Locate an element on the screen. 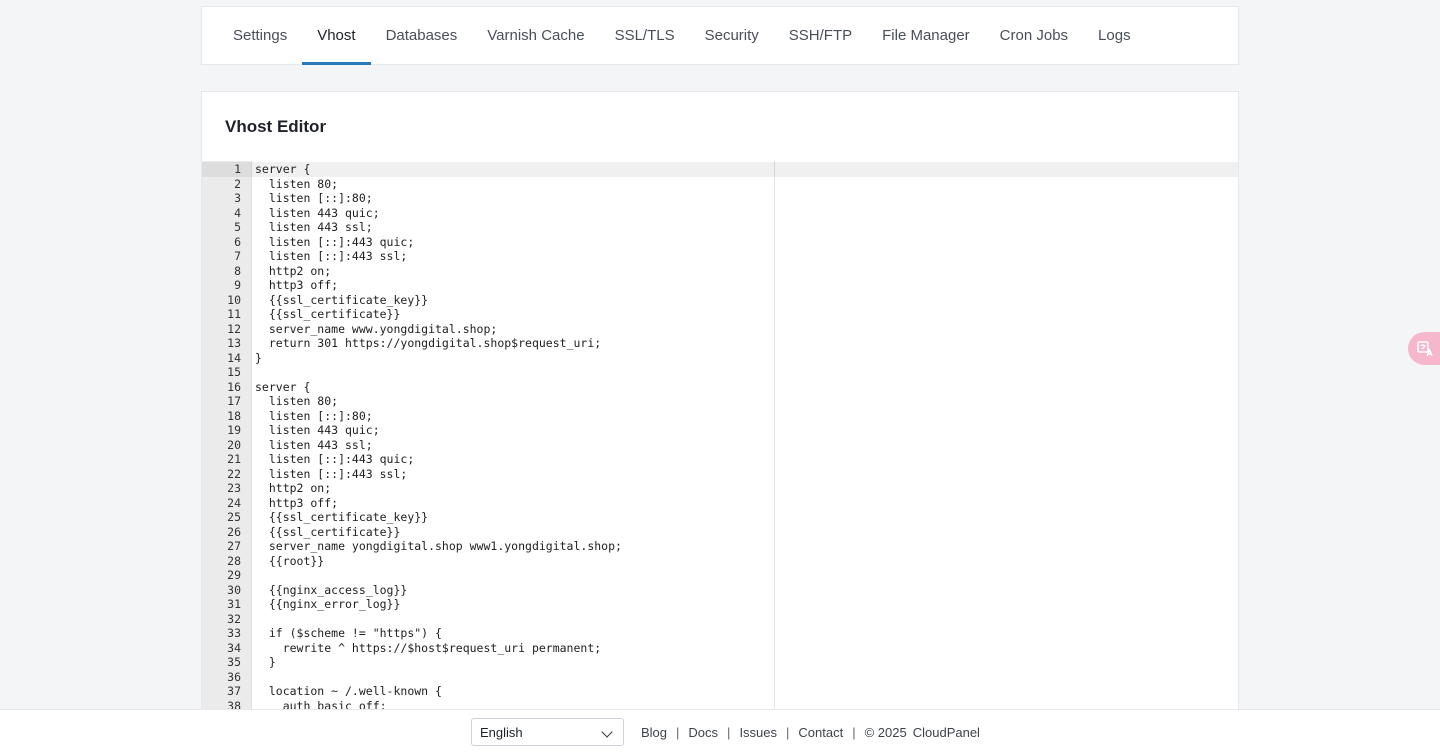  line-number: 22 is located at coordinates (234, 473).